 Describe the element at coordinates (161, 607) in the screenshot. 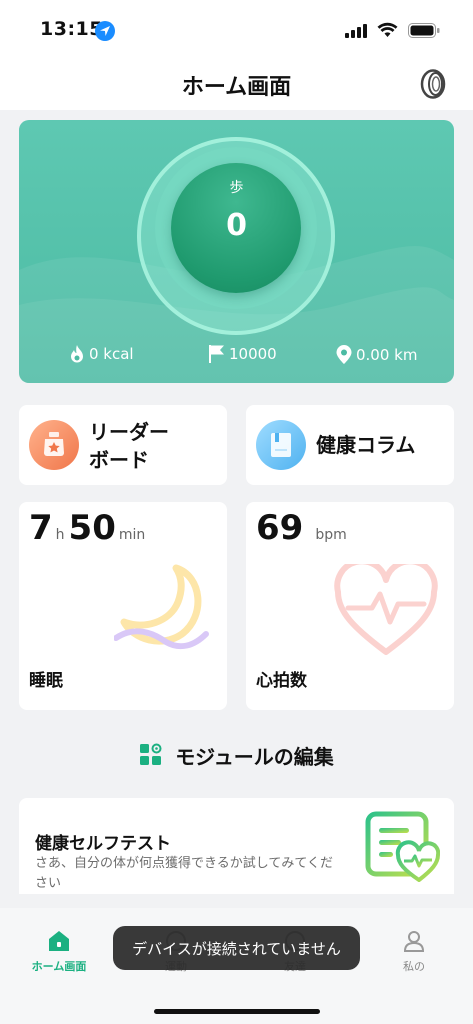

I see `moon-illustration-icon` at that location.